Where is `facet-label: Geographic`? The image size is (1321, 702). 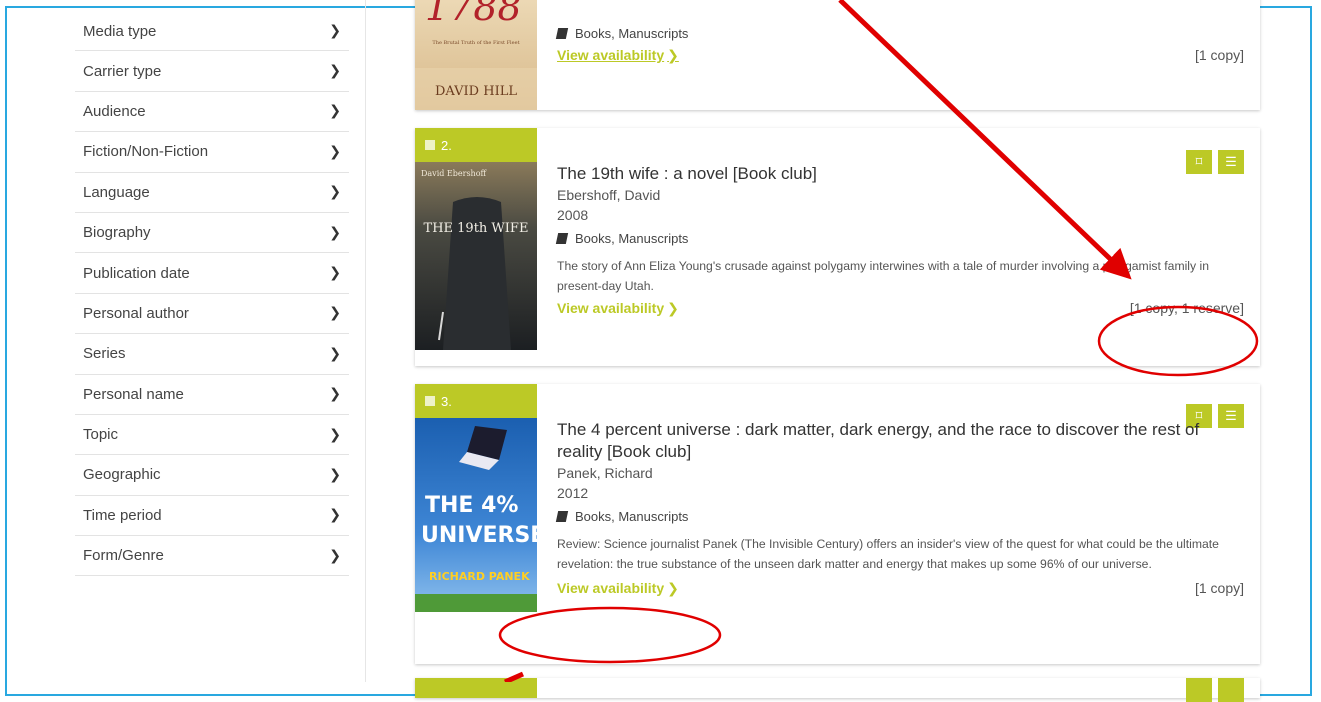 facet-label: Geographic is located at coordinates (122, 475).